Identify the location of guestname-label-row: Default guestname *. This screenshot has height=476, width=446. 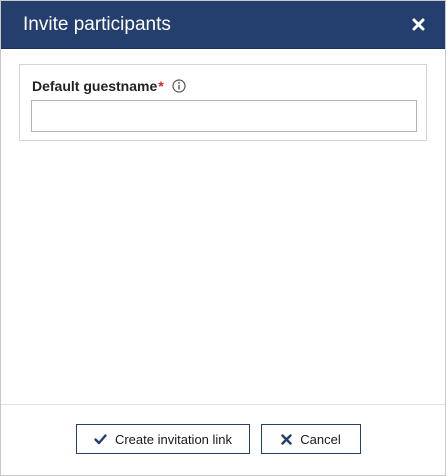
(109, 86).